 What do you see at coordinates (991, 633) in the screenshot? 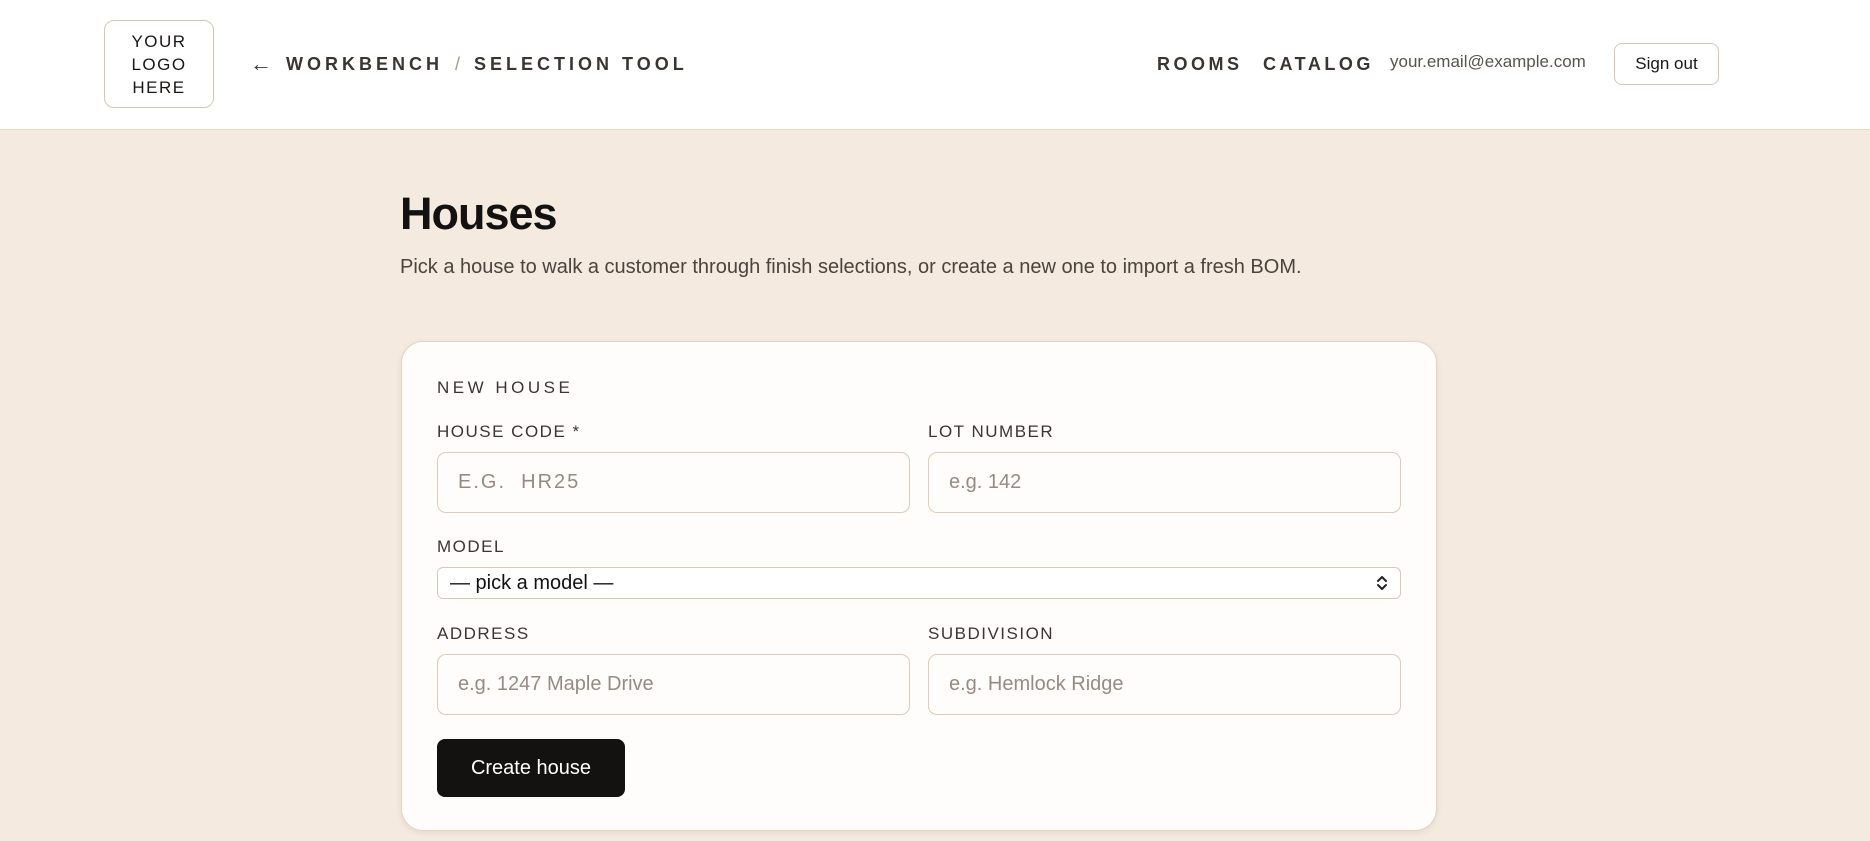
I see `subdivision-label: SUBDIVISION` at bounding box center [991, 633].